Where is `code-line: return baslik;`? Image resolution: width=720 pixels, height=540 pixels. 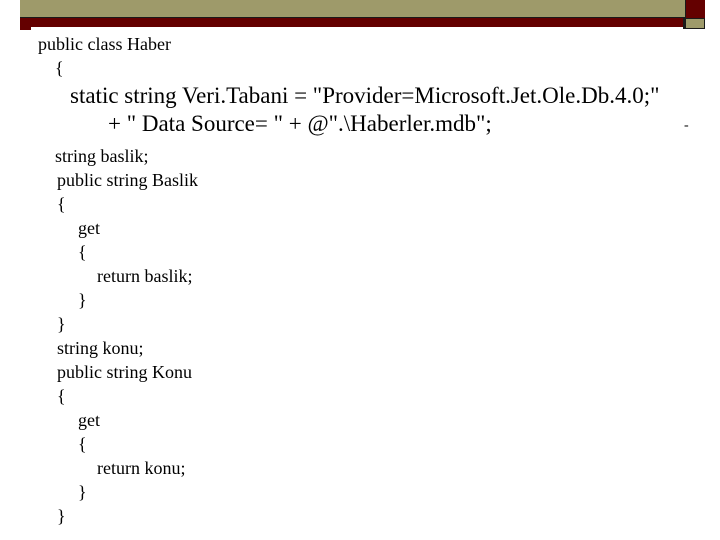 code-line: return baslik; is located at coordinates (145, 276).